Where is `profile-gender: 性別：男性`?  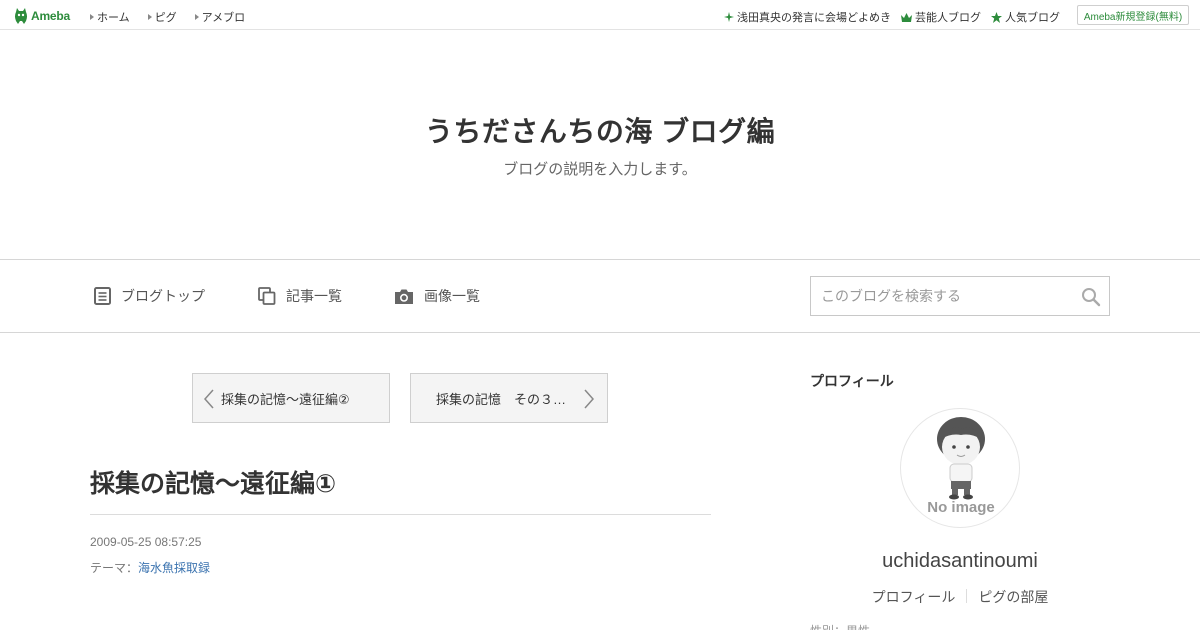 profile-gender: 性別：男性 is located at coordinates (840, 626).